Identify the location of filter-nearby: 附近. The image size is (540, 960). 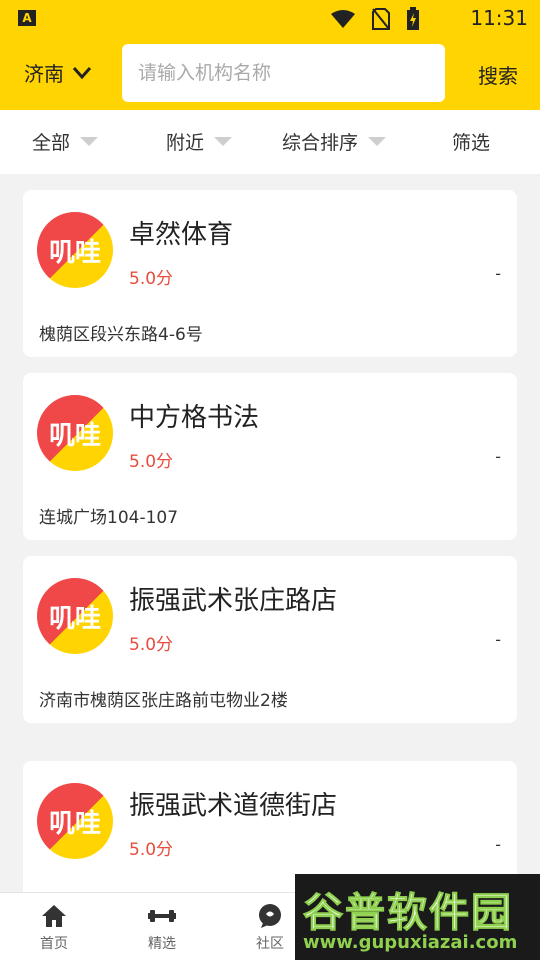
(199, 141).